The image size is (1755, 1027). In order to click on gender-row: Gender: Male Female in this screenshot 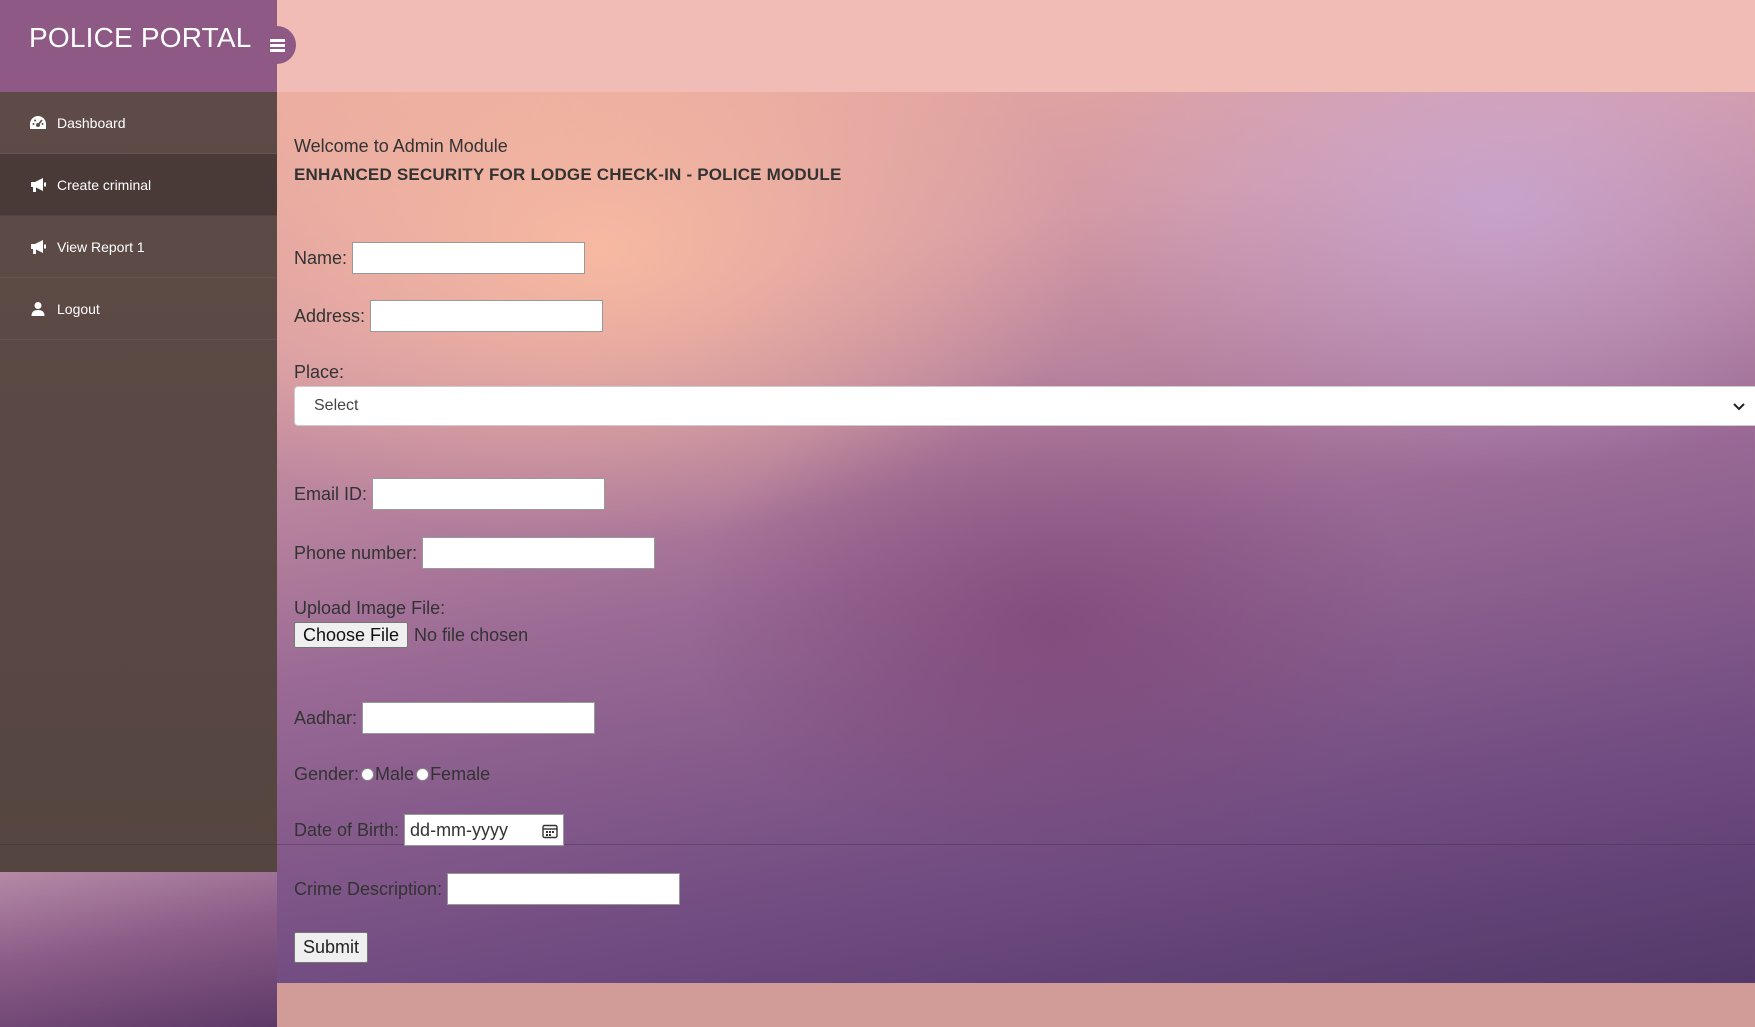, I will do `click(392, 774)`.